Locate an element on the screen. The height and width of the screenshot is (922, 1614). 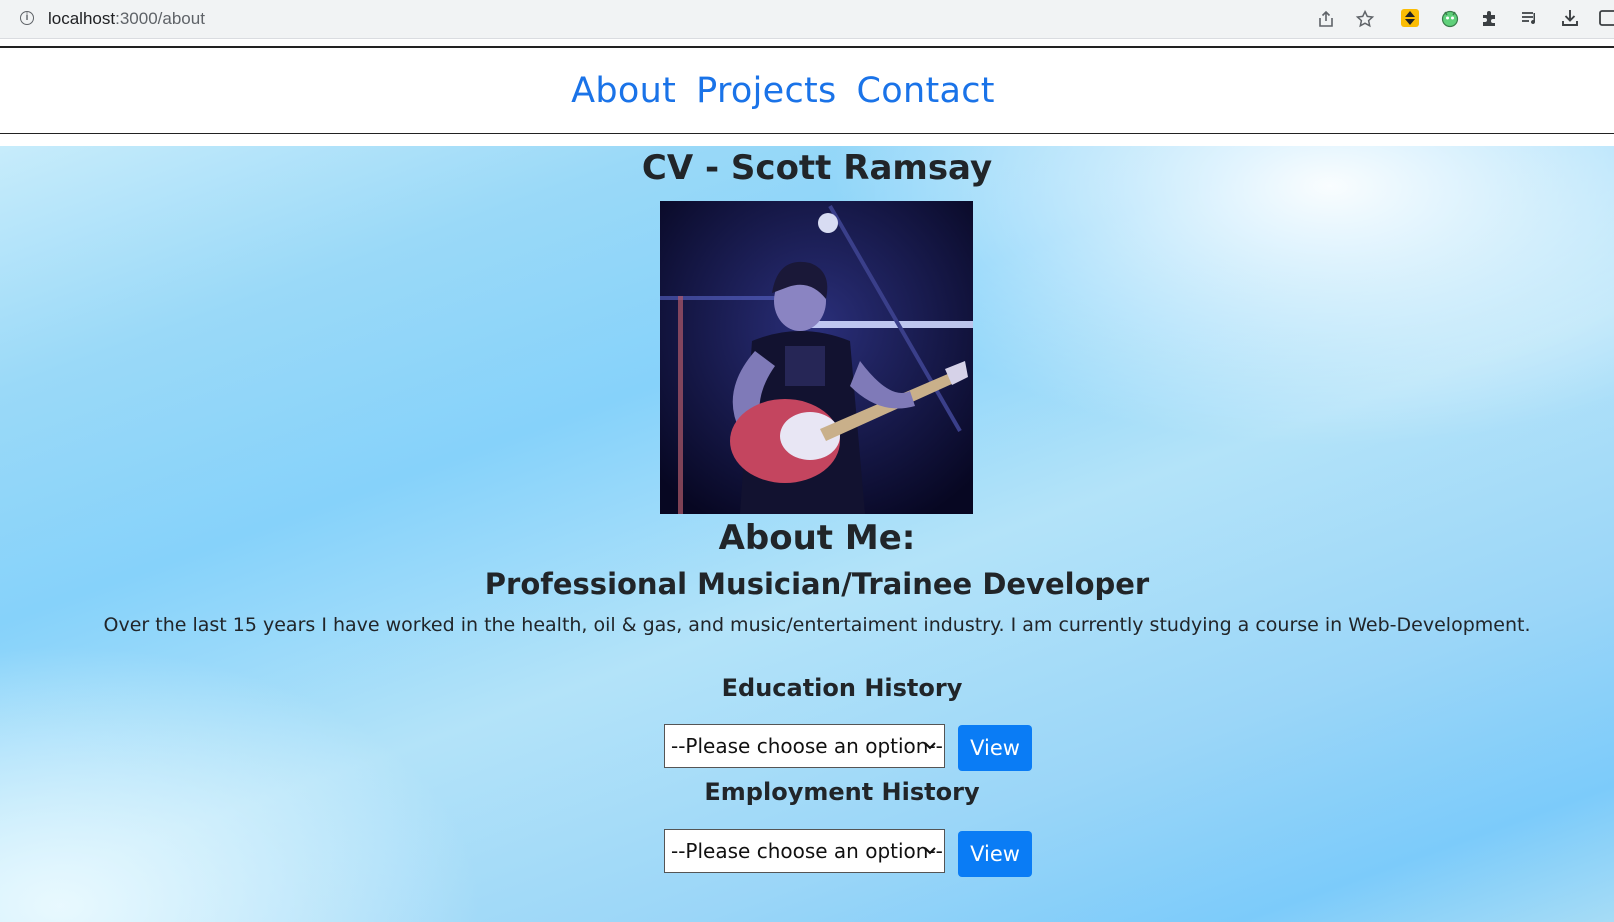
extension-a-icon is located at coordinates (1410, 18).